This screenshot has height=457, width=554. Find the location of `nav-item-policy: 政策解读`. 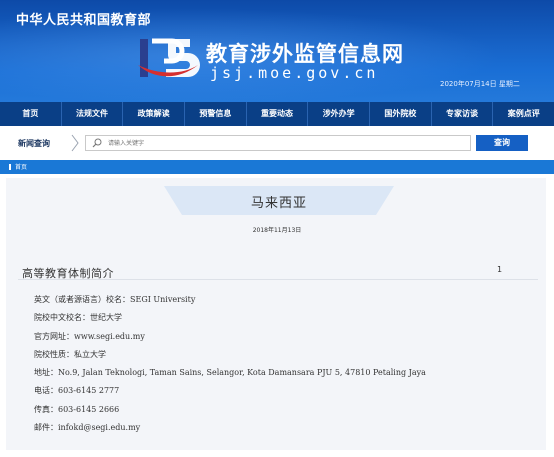

nav-item-policy: 政策解读 is located at coordinates (154, 114).